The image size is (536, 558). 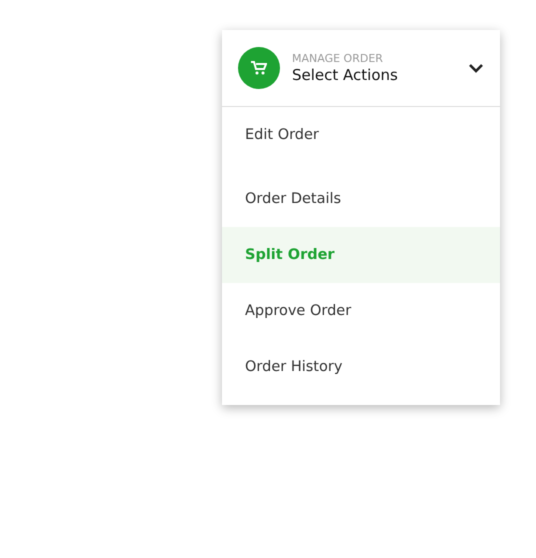 I want to click on cart-icon, so click(x=259, y=68).